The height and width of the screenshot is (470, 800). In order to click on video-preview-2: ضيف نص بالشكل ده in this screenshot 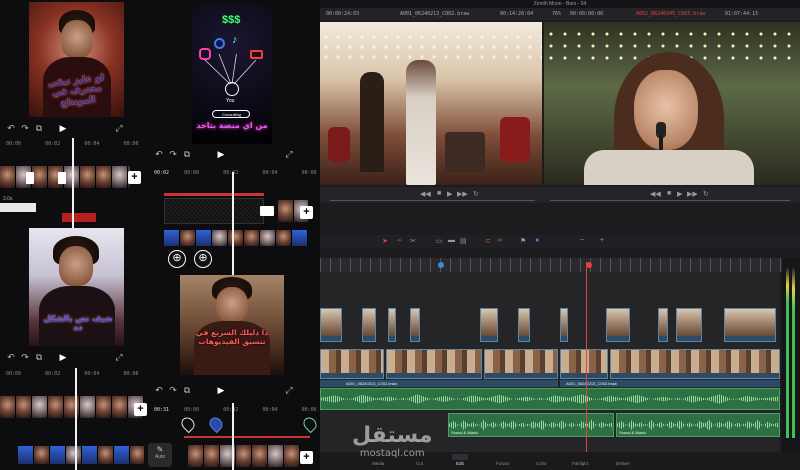, I will do `click(76, 287)`.